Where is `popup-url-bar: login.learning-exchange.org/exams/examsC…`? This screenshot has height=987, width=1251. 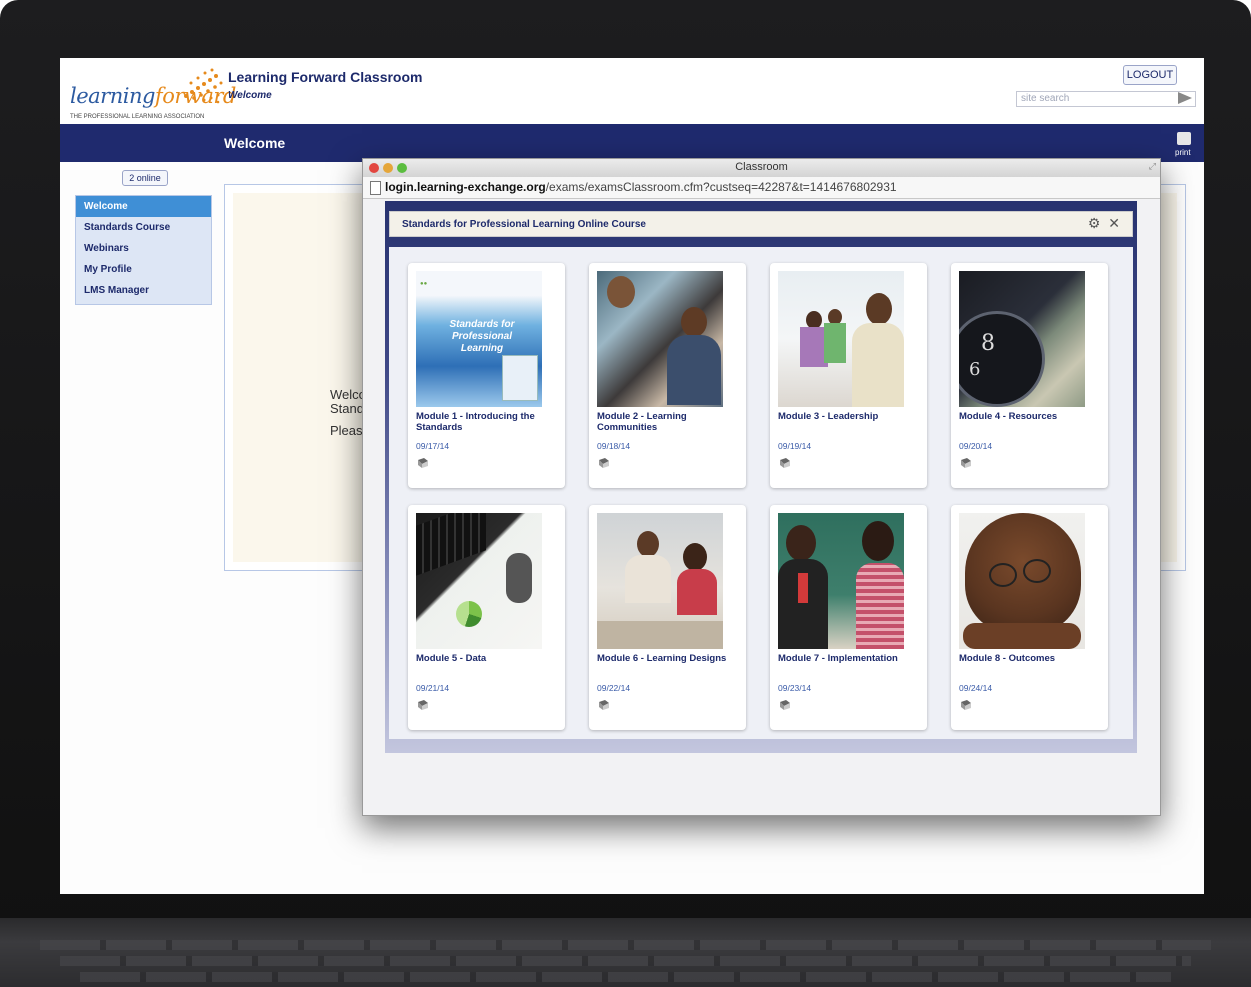 popup-url-bar: login.learning-exchange.org/exams/examsC… is located at coordinates (761, 188).